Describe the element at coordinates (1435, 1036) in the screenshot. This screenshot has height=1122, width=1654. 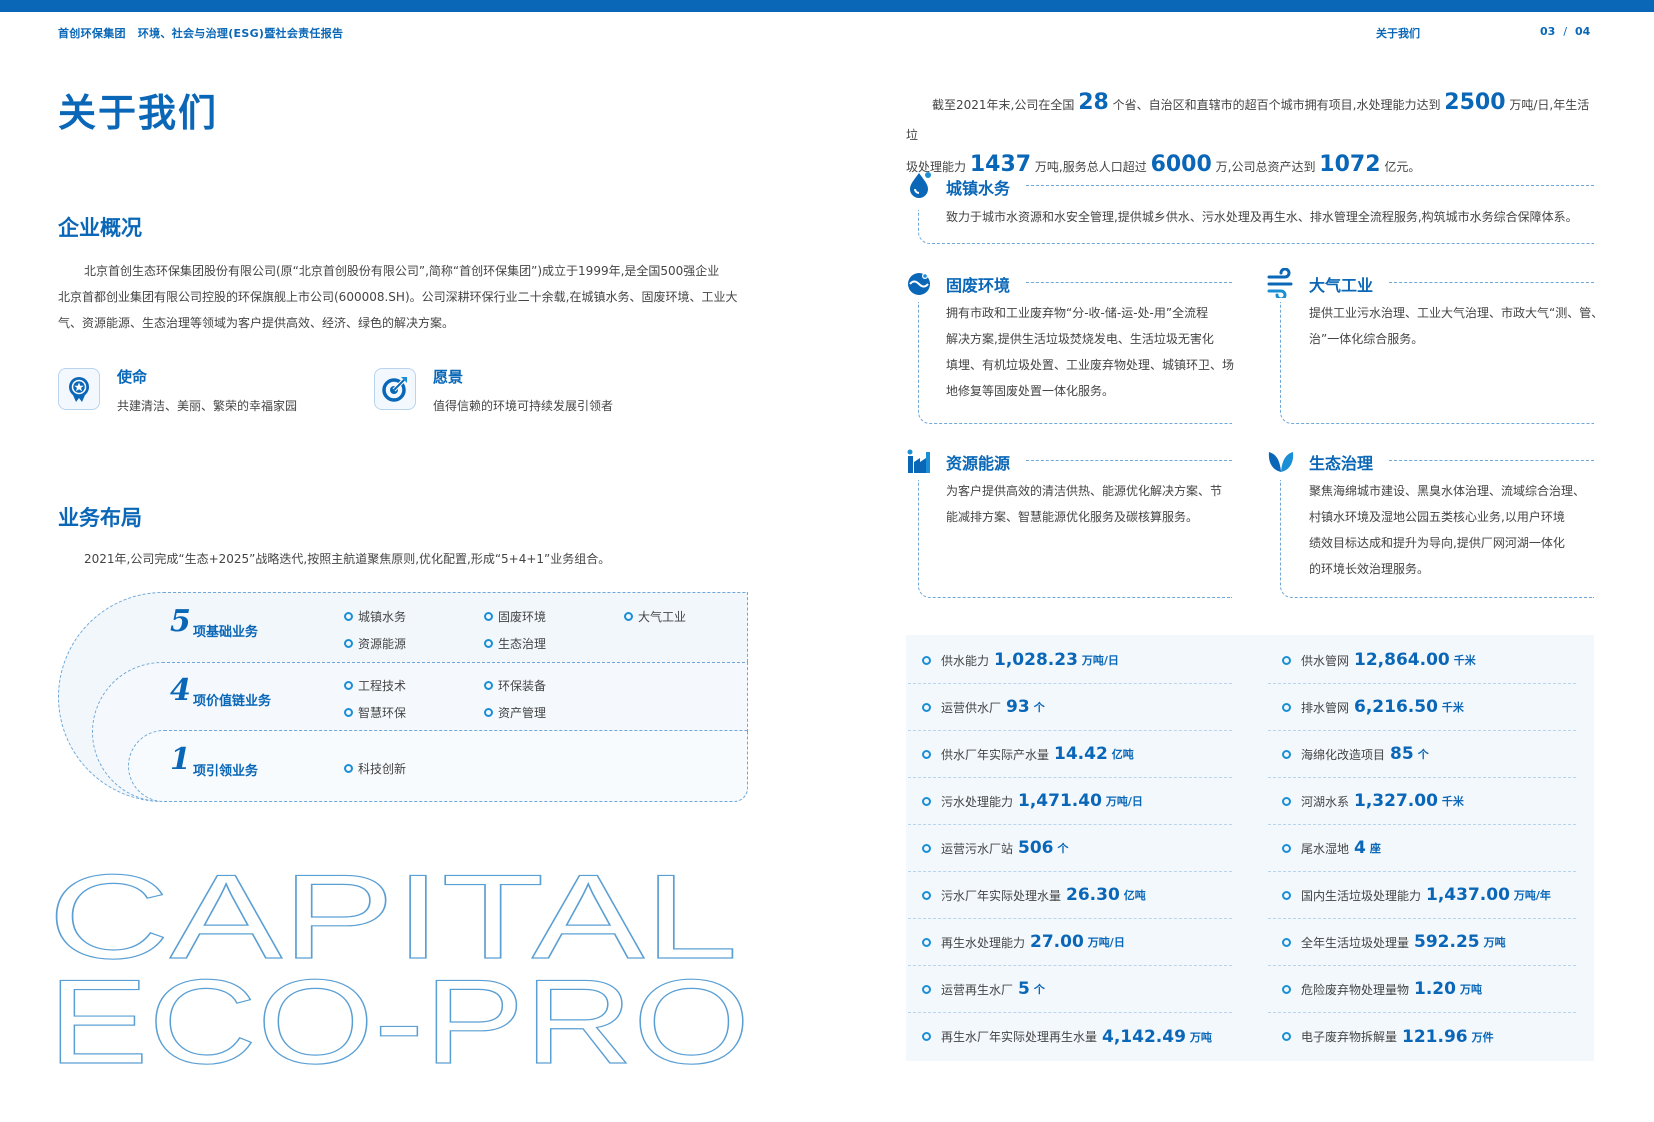
I see `stat-value: 121.96` at that location.